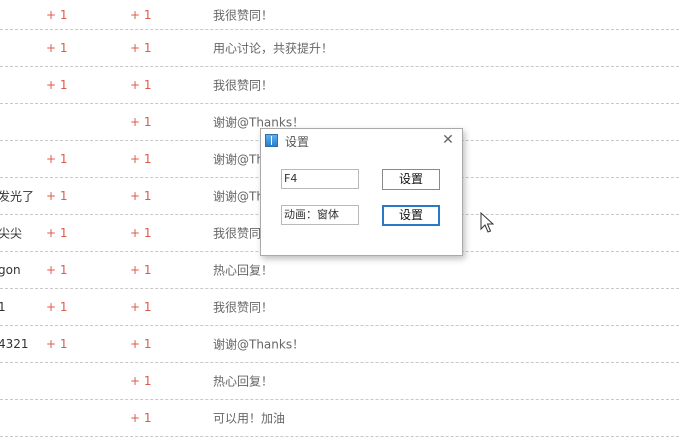 This screenshot has width=679, height=437. I want to click on dialog-titlebar: 设置 ✕, so click(361, 141).